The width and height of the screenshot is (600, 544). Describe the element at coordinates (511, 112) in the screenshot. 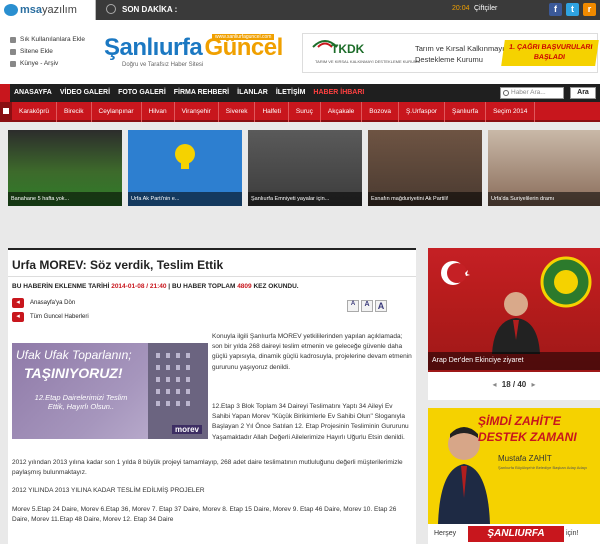

I see `district-item: Seçim 2014` at that location.